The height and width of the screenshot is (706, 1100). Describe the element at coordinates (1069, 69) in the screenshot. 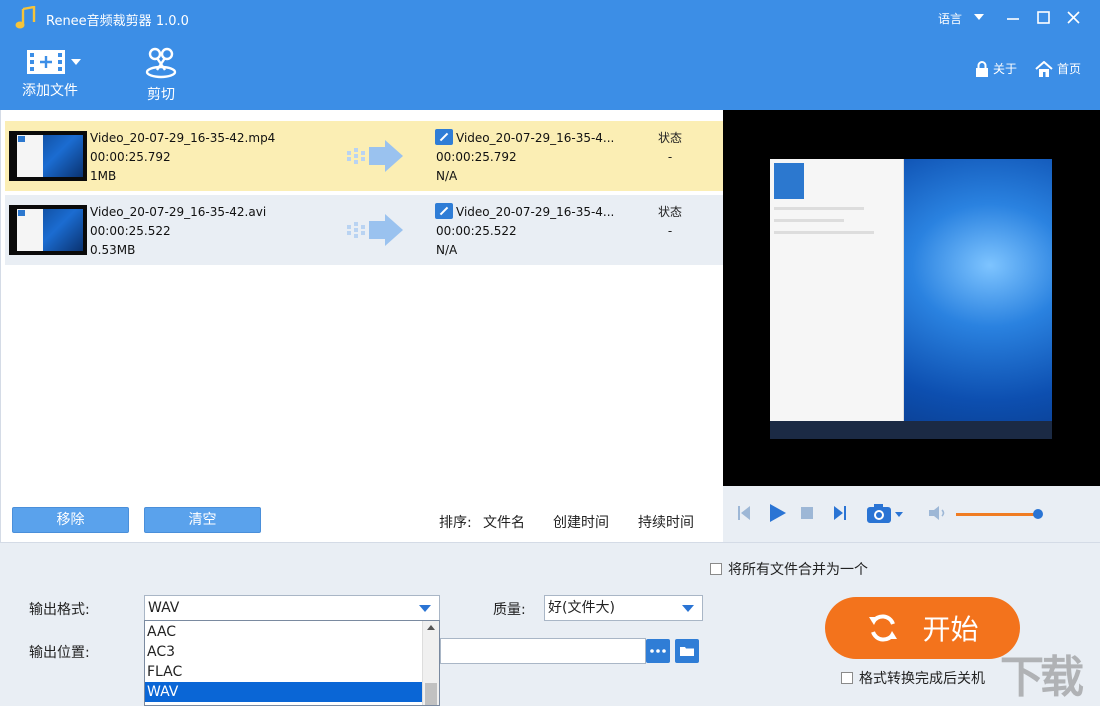

I see `home-label: 首页` at that location.